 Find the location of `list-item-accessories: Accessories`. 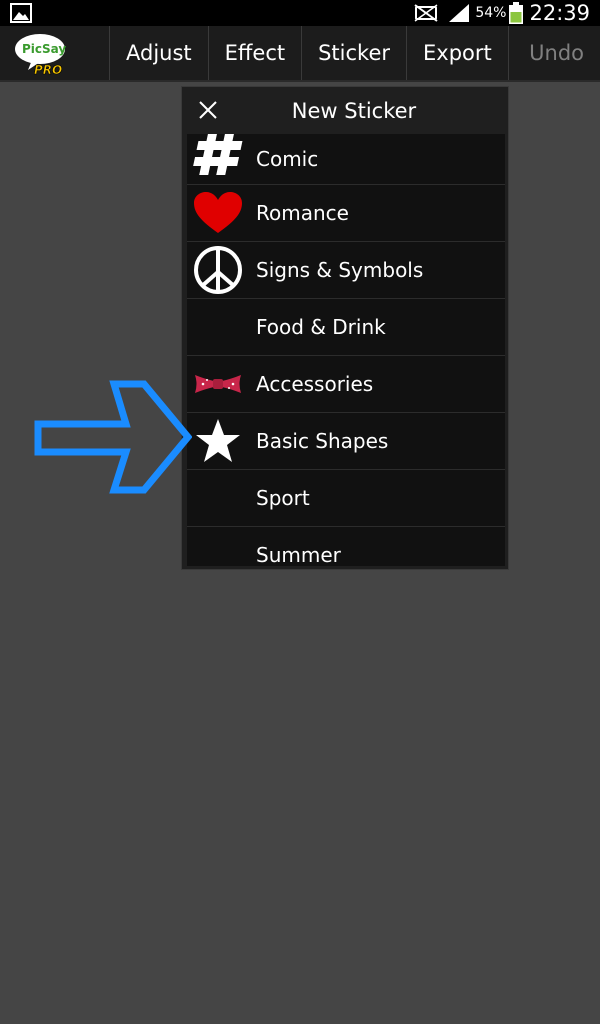

list-item-accessories: Accessories is located at coordinates (346, 384).